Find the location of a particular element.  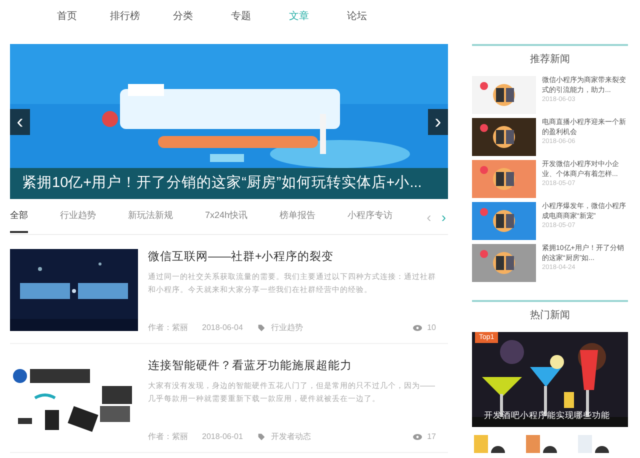

news-title: 开发酒吧小程序能实现哪些功能 is located at coordinates (547, 416).